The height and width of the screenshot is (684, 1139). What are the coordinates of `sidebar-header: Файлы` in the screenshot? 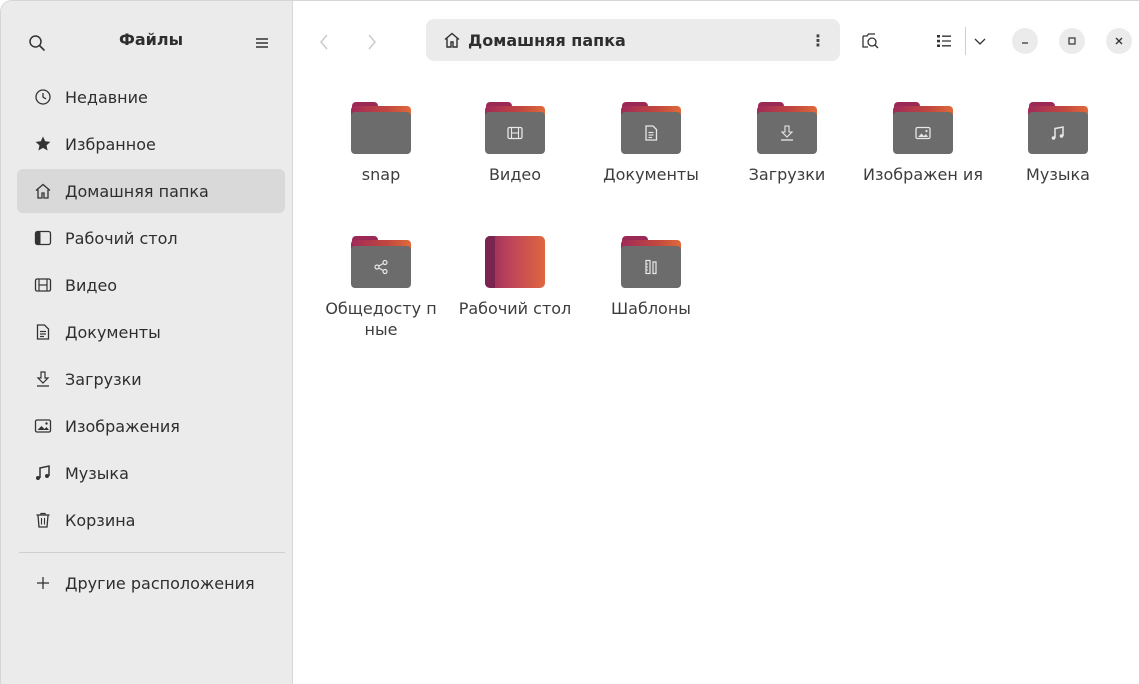 It's located at (146, 41).